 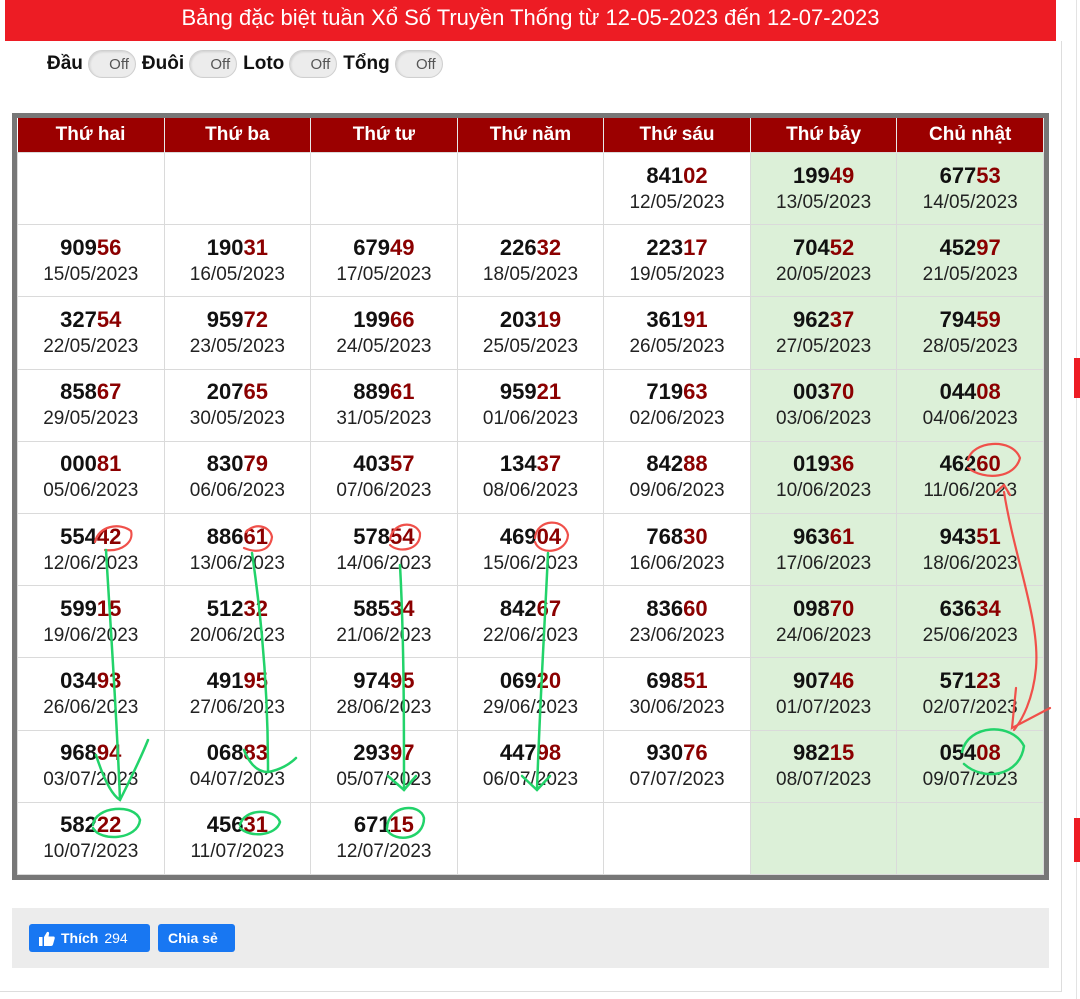 I want to click on result-cell: 49195 27/06/2023, so click(x=237, y=694).